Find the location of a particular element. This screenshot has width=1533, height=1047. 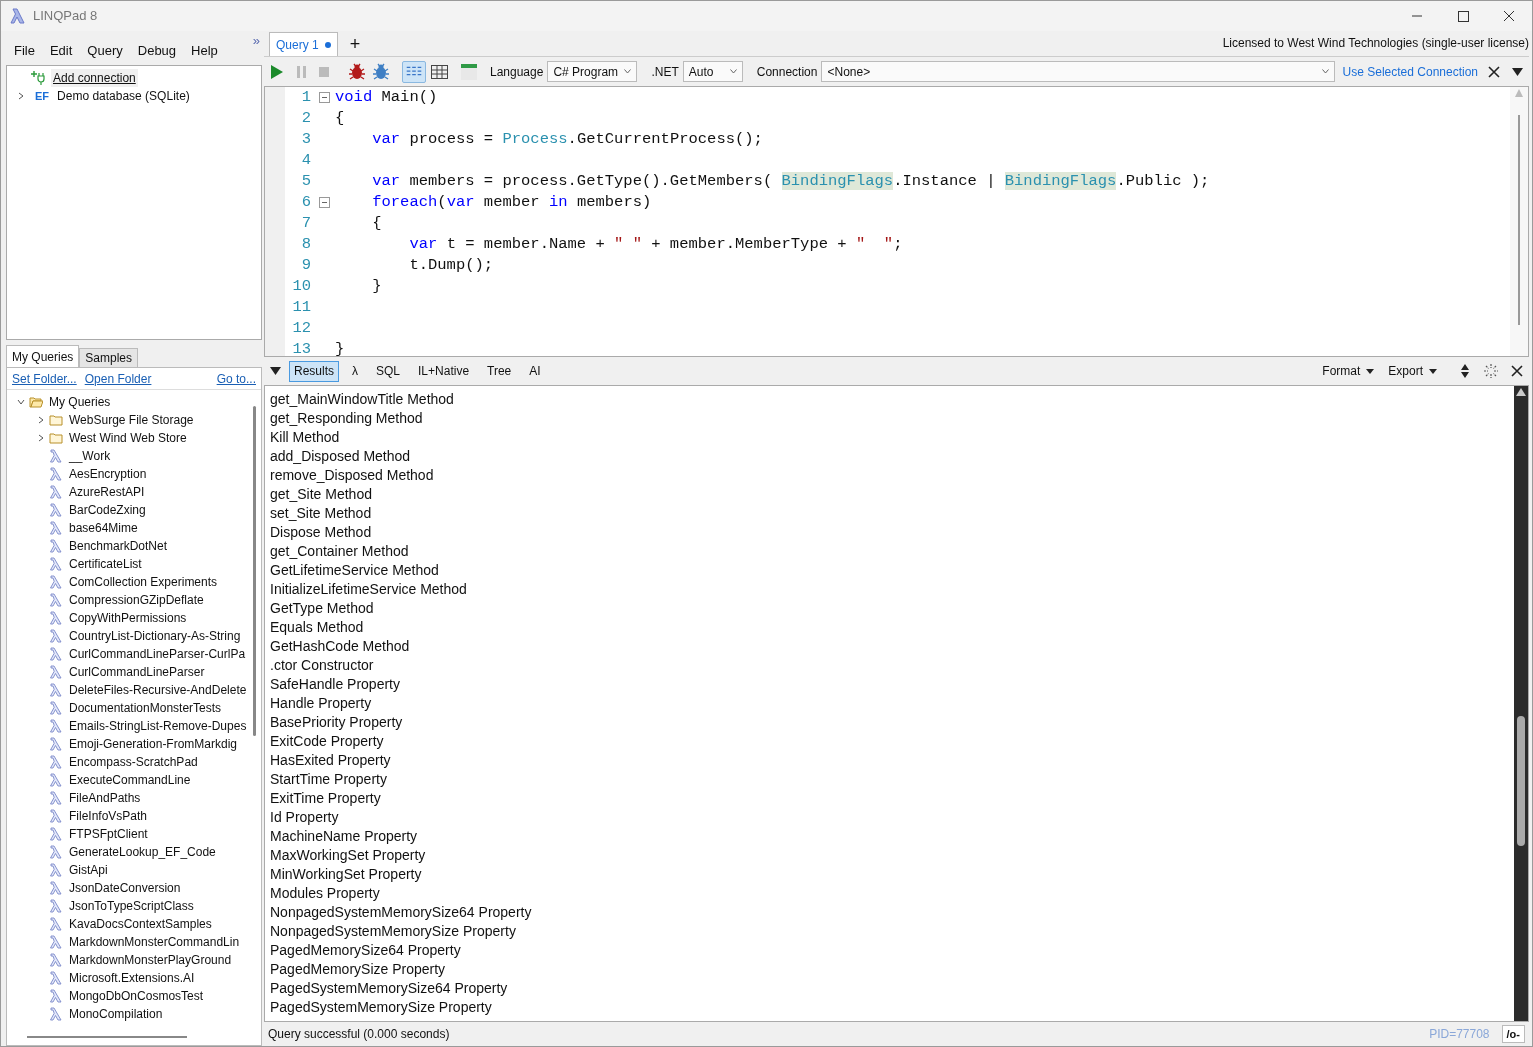

collapse-results-icon is located at coordinates (275, 371).